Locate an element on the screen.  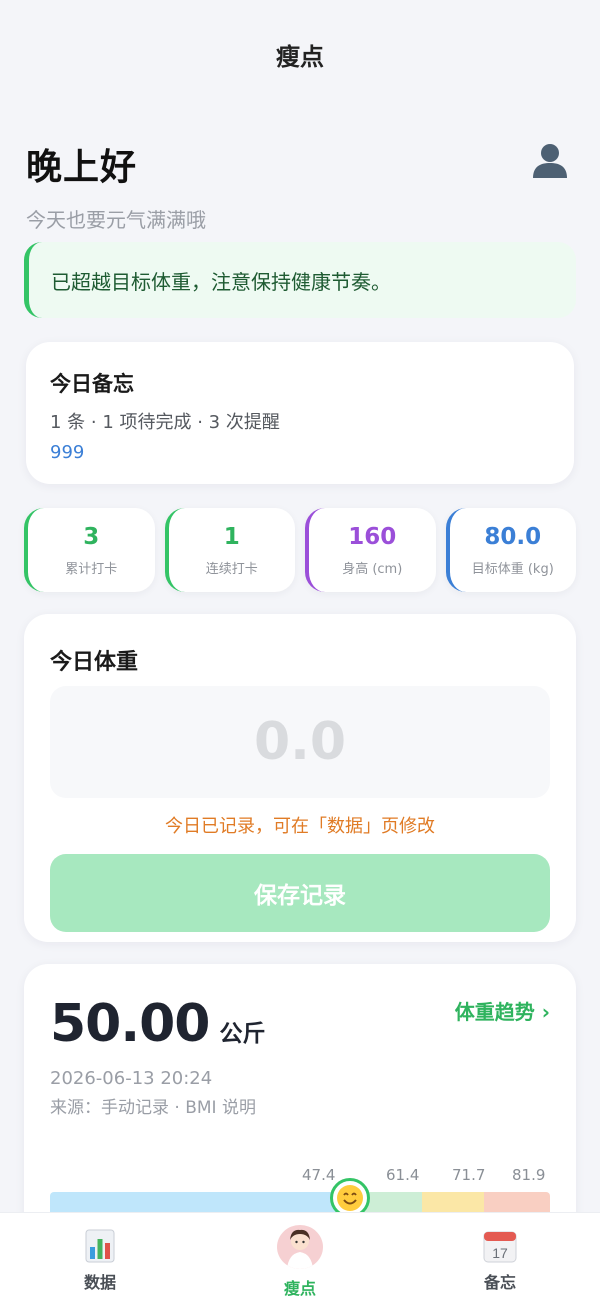
memo-link: 999 is located at coordinates (300, 452).